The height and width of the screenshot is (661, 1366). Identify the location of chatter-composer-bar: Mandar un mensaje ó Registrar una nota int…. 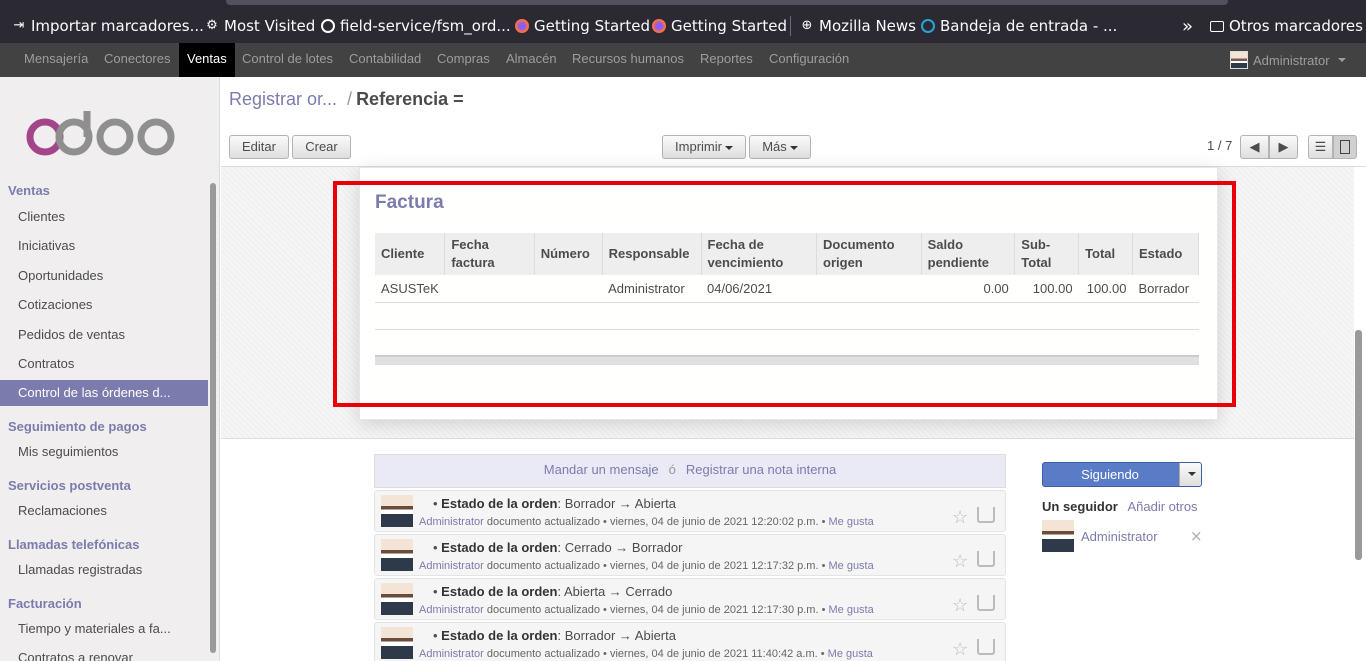
(690, 471).